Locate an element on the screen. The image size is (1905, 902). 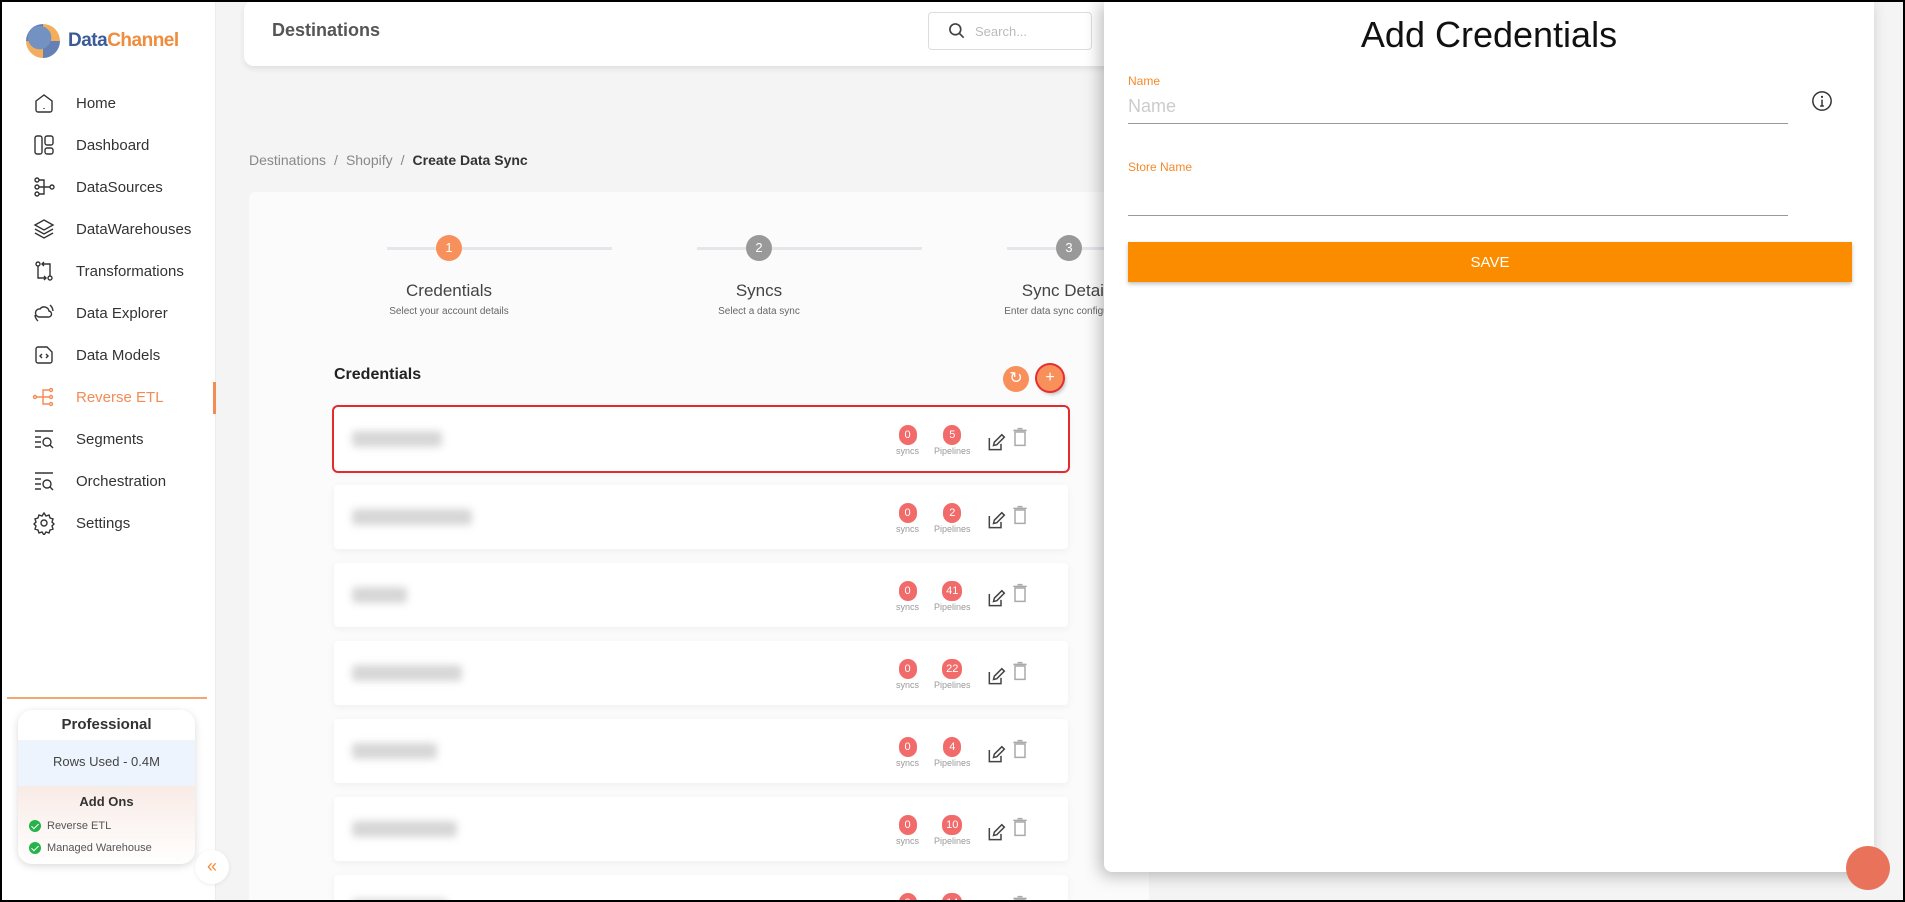
sidebar-item-data-explorer: Data Explorer is located at coordinates (109, 313).